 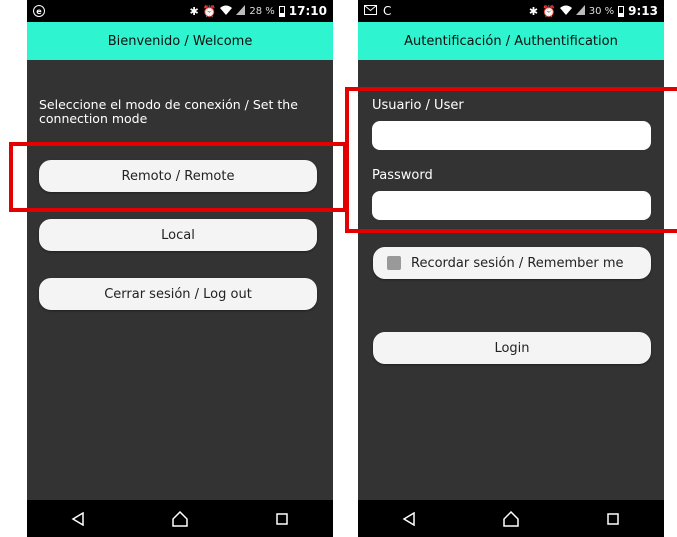 What do you see at coordinates (307, 11) in the screenshot?
I see `clock: 17:10` at bounding box center [307, 11].